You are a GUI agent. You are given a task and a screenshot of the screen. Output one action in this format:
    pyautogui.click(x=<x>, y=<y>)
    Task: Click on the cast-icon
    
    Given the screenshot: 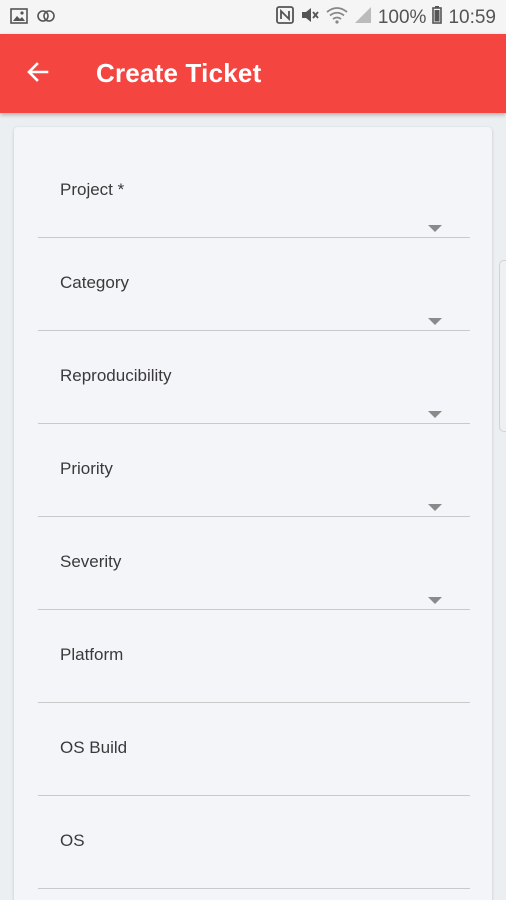 What is the action you would take?
    pyautogui.click(x=46, y=18)
    